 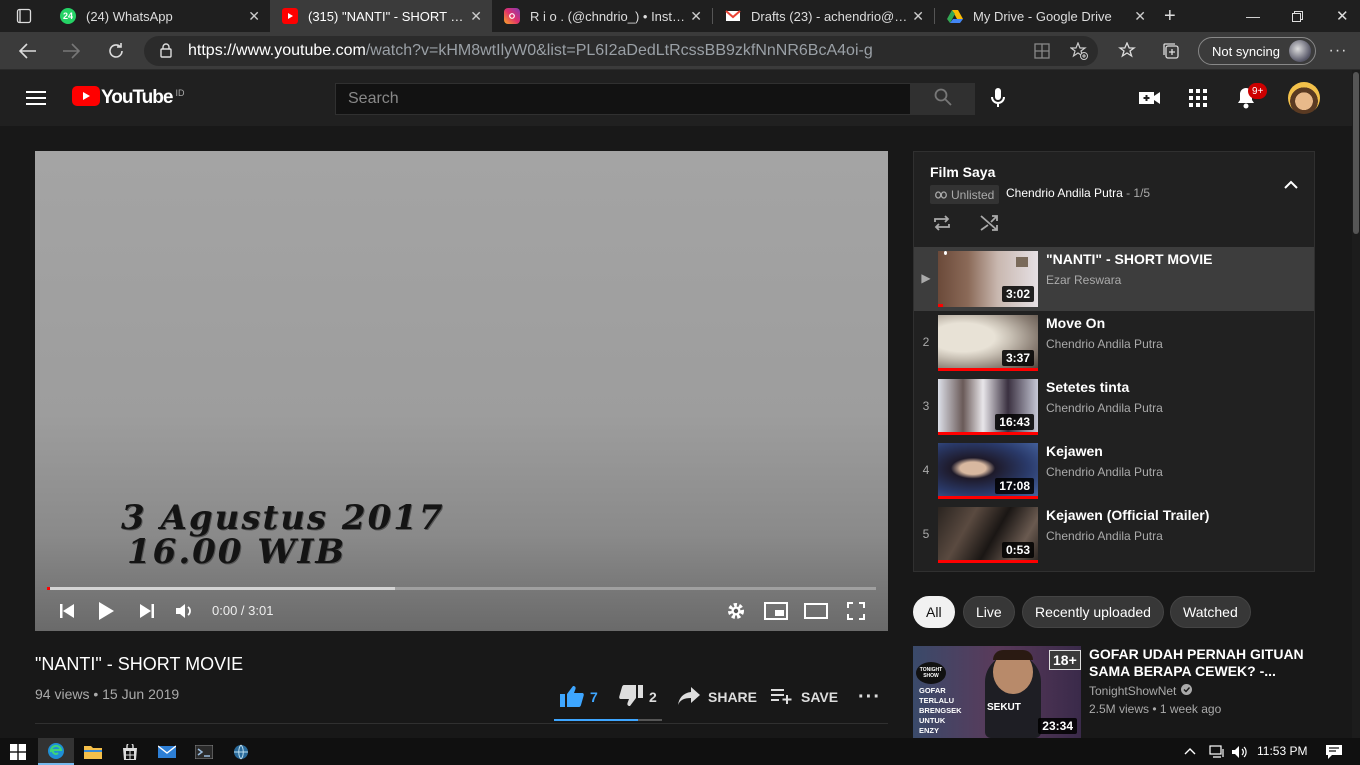 What do you see at coordinates (1088, 387) in the screenshot?
I see `playlist-item-title: Setetes tinta` at bounding box center [1088, 387].